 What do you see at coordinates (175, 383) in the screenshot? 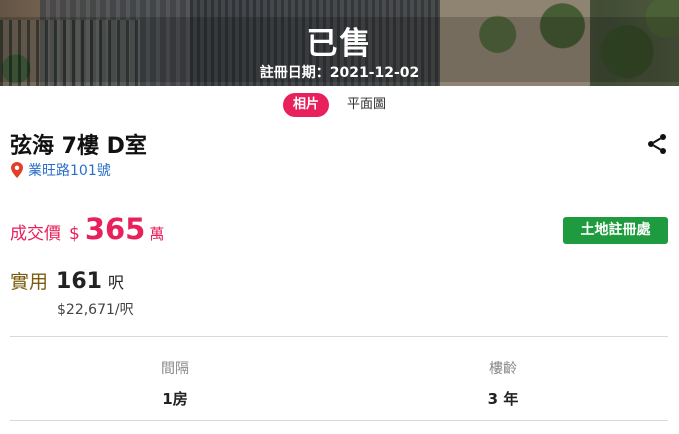
I see `stat-layout: 間隔 1房` at bounding box center [175, 383].